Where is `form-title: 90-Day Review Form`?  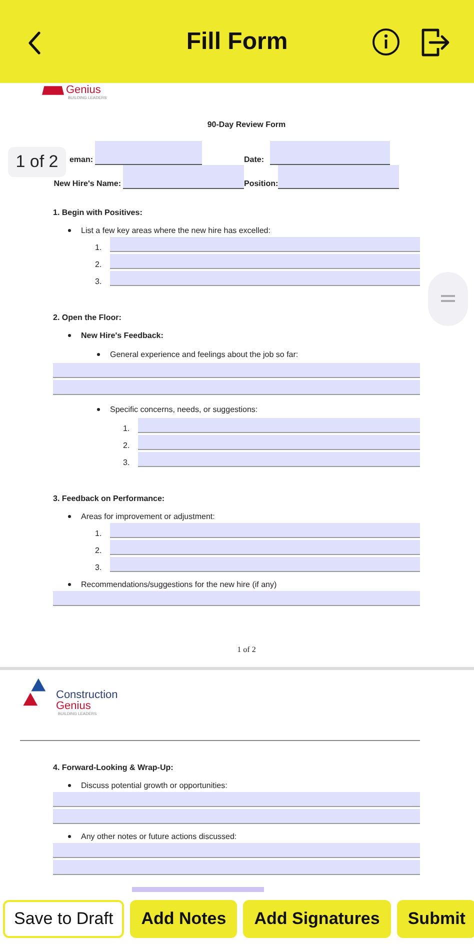 form-title: 90-Day Review Form is located at coordinates (246, 125).